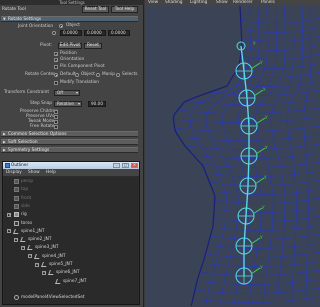 The height and width of the screenshot is (307, 320). Describe the element at coordinates (82, 66) in the screenshot. I see `pin-pivot-label: Pin Component Pivot` at that location.